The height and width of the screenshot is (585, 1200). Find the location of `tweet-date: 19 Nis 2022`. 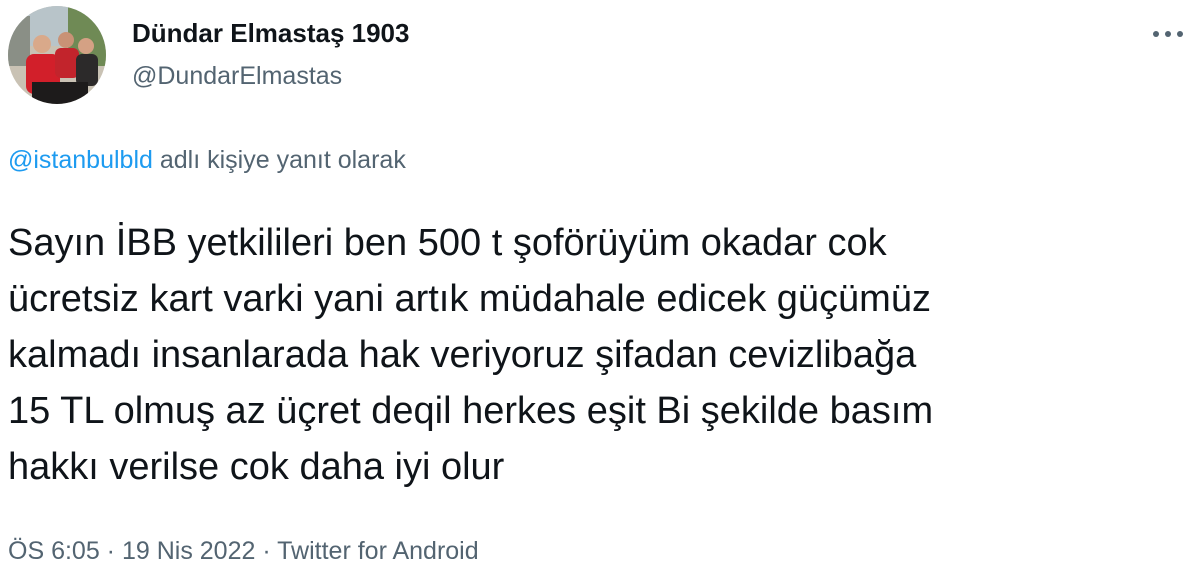

tweet-date: 19 Nis 2022 is located at coordinates (188, 551).